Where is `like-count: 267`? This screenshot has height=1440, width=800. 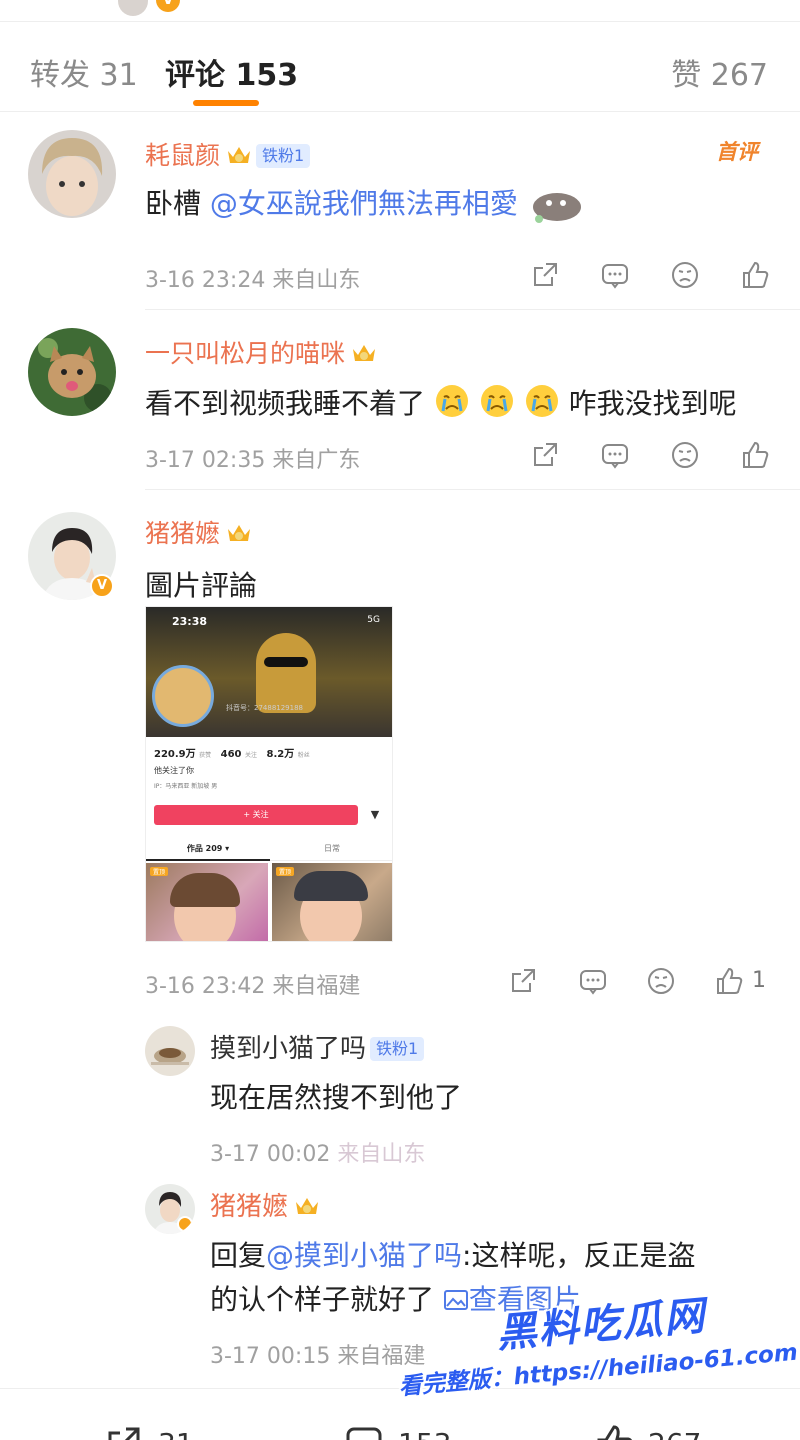
like-count: 267 is located at coordinates (674, 1433).